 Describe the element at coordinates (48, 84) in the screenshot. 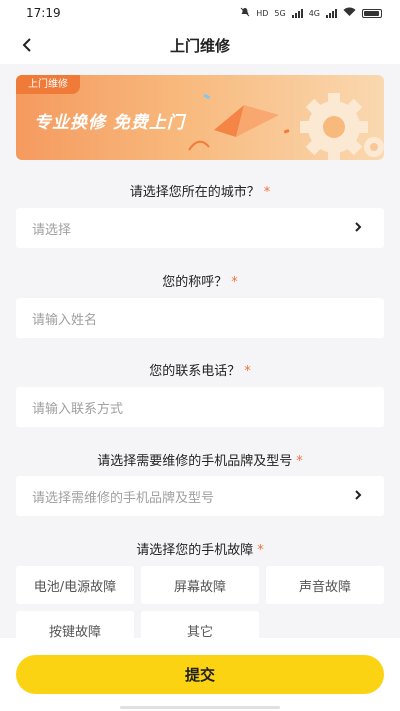

I see `banner-tag: 上门维修` at that location.